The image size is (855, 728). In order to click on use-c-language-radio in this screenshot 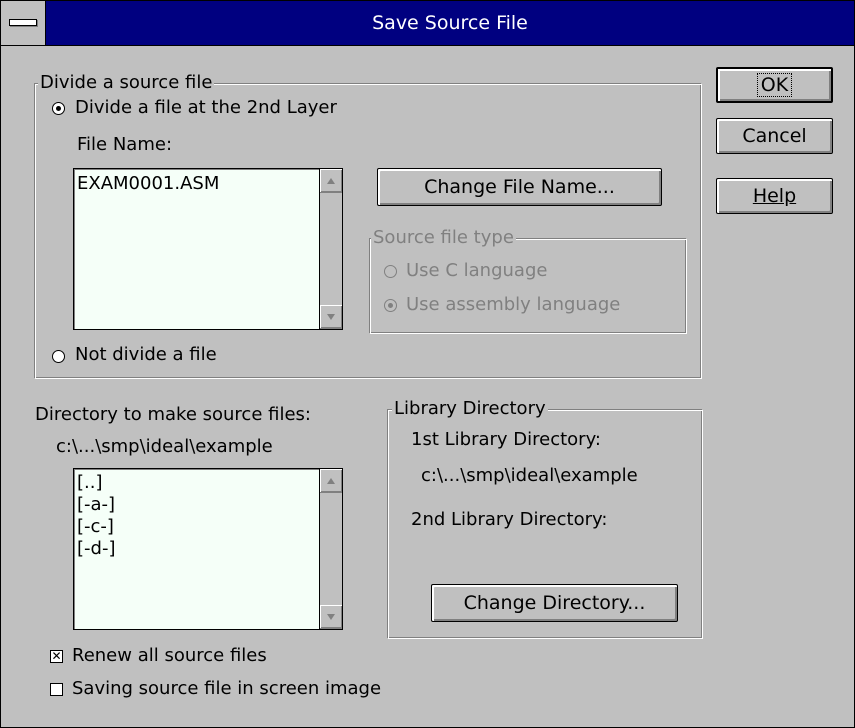, I will do `click(390, 271)`.